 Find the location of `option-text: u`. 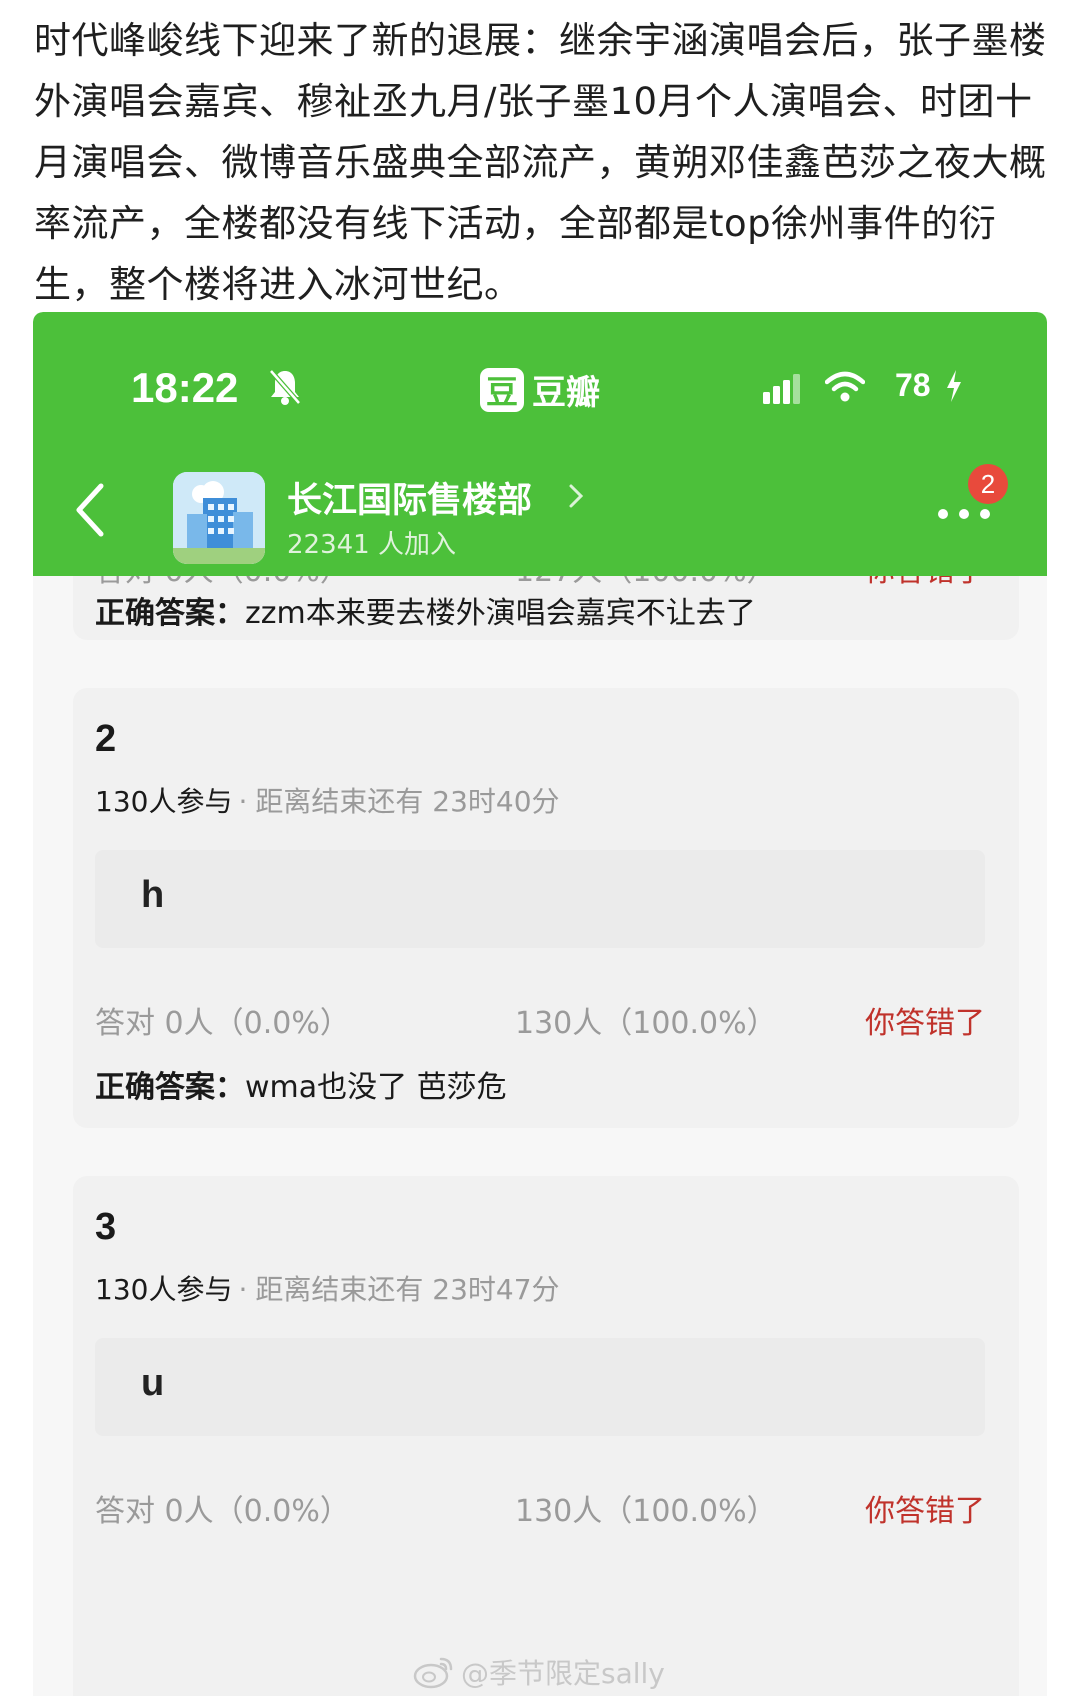

option-text: u is located at coordinates (153, 1383).